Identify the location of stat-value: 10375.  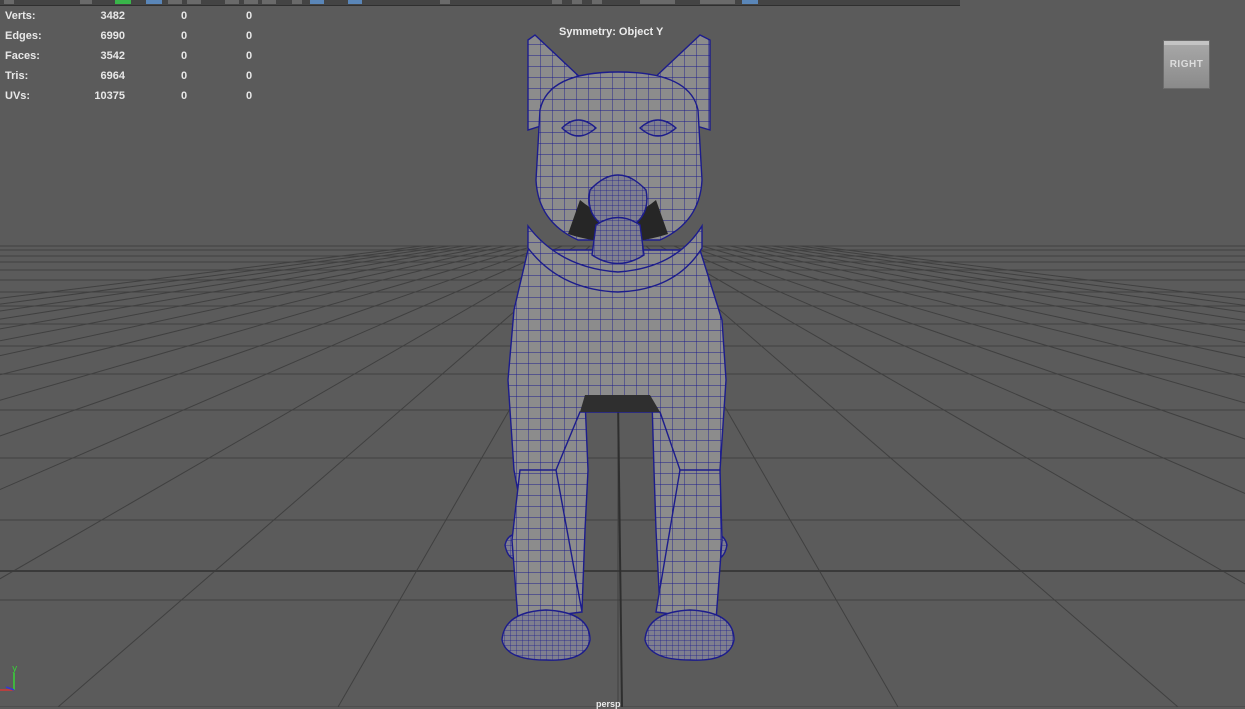
(109, 96).